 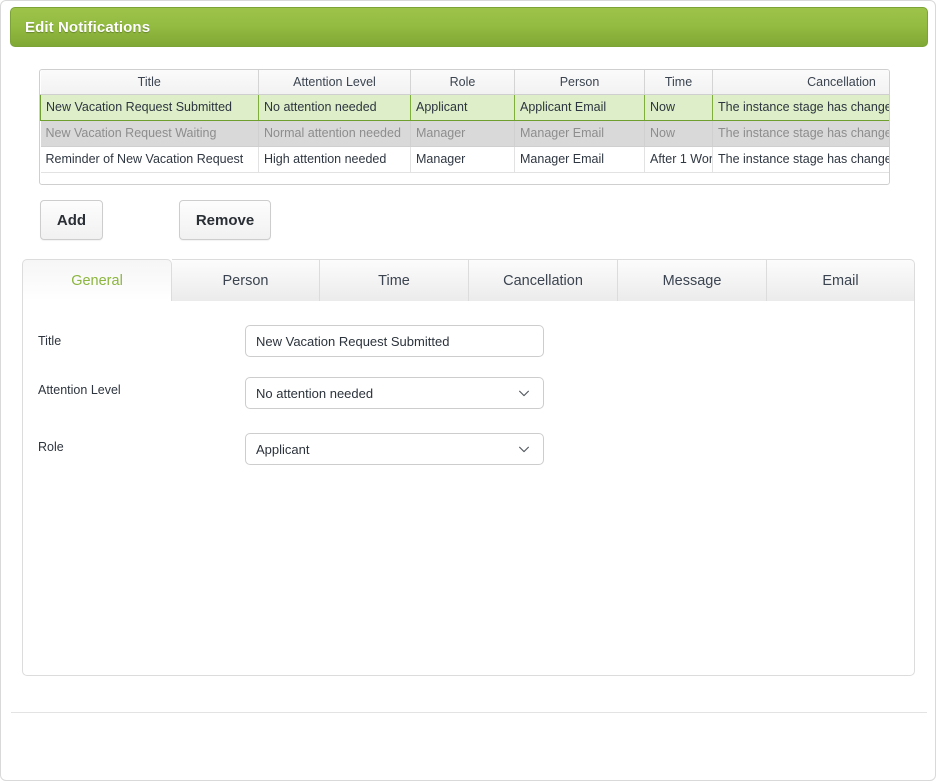 I want to click on cell-title: Reminder of New Vacation Request, so click(x=149, y=159).